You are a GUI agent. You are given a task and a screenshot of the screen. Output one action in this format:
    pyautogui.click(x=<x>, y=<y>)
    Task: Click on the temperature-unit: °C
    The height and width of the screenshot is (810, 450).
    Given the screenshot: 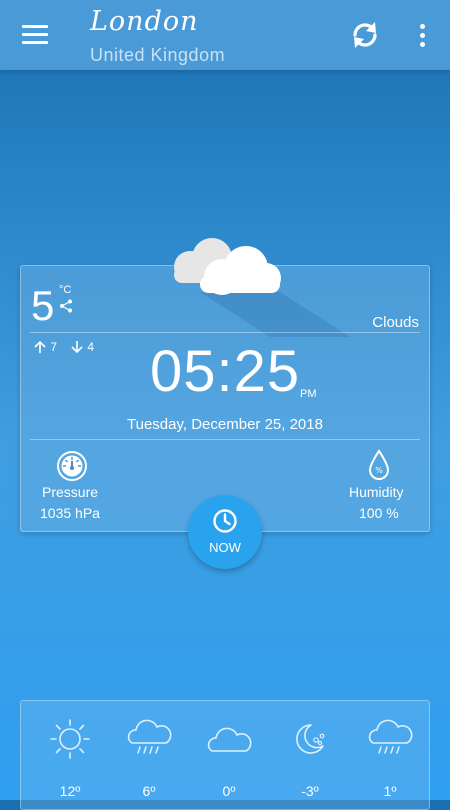 What is the action you would take?
    pyautogui.click(x=65, y=290)
    